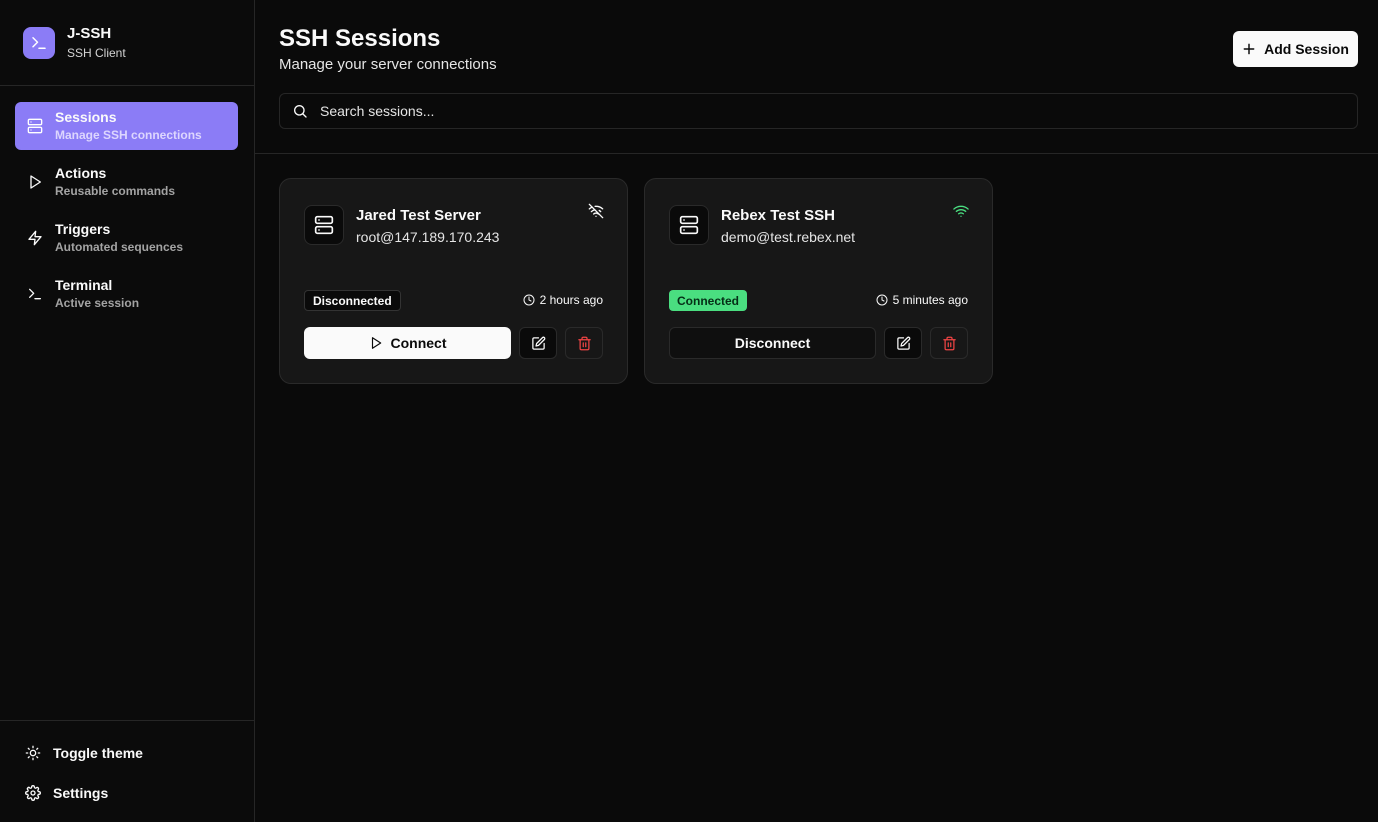 This screenshot has height=822, width=1378. I want to click on sidebar-item-label: Triggers, so click(83, 229).